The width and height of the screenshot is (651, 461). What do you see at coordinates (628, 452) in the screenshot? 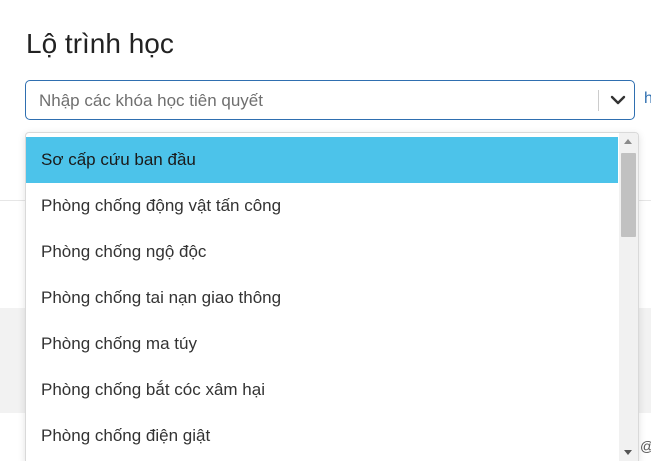
I see `scroll-down-arrow-icon` at bounding box center [628, 452].